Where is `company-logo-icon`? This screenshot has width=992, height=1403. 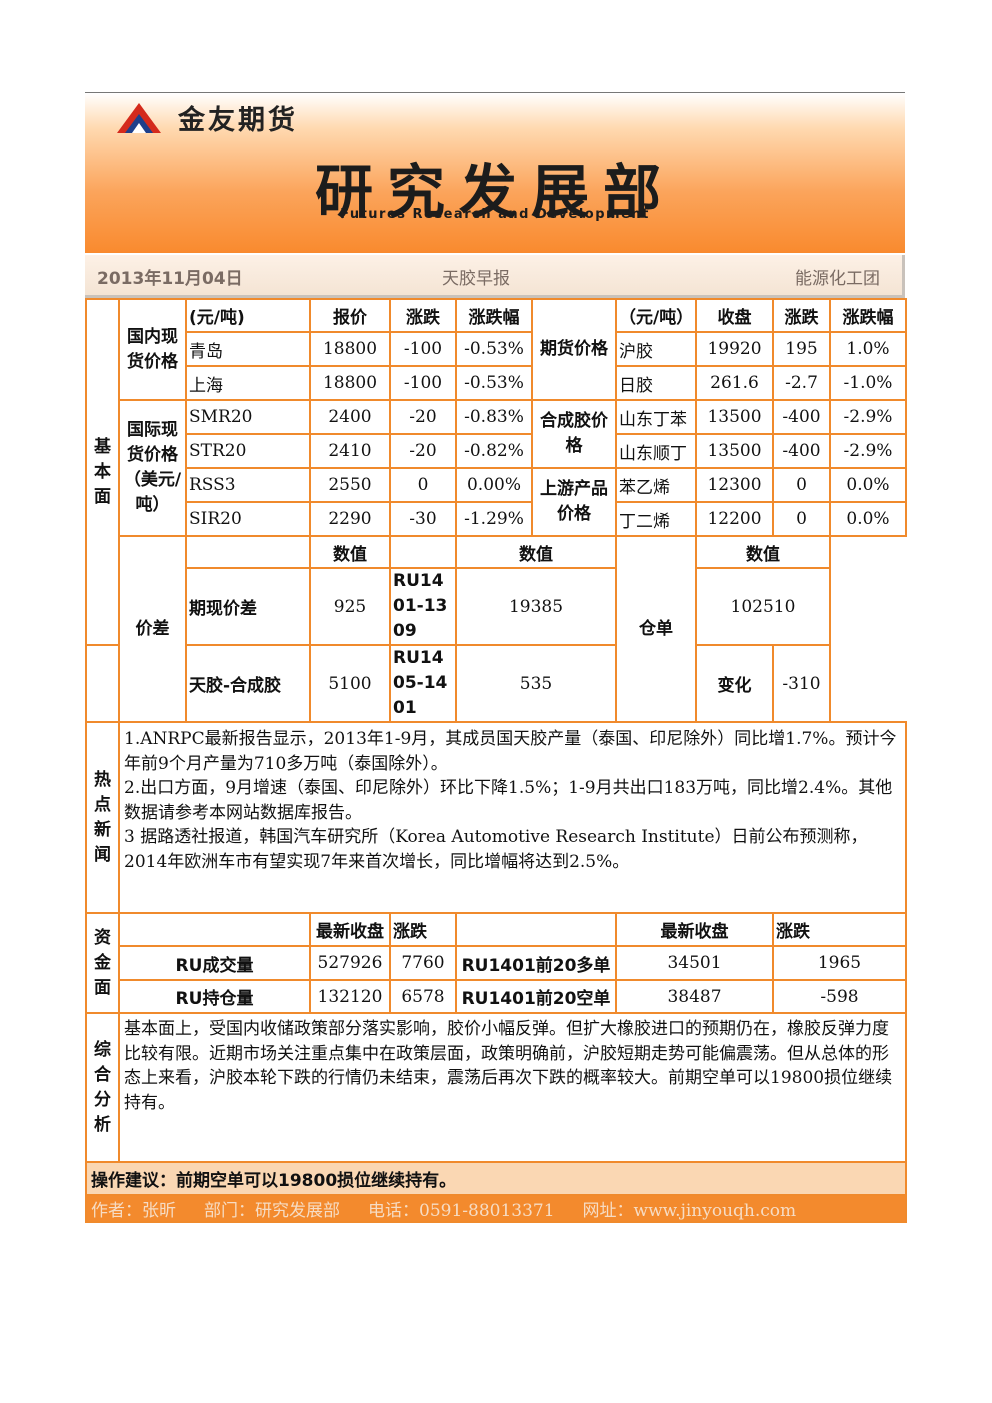
company-logo-icon is located at coordinates (139, 118).